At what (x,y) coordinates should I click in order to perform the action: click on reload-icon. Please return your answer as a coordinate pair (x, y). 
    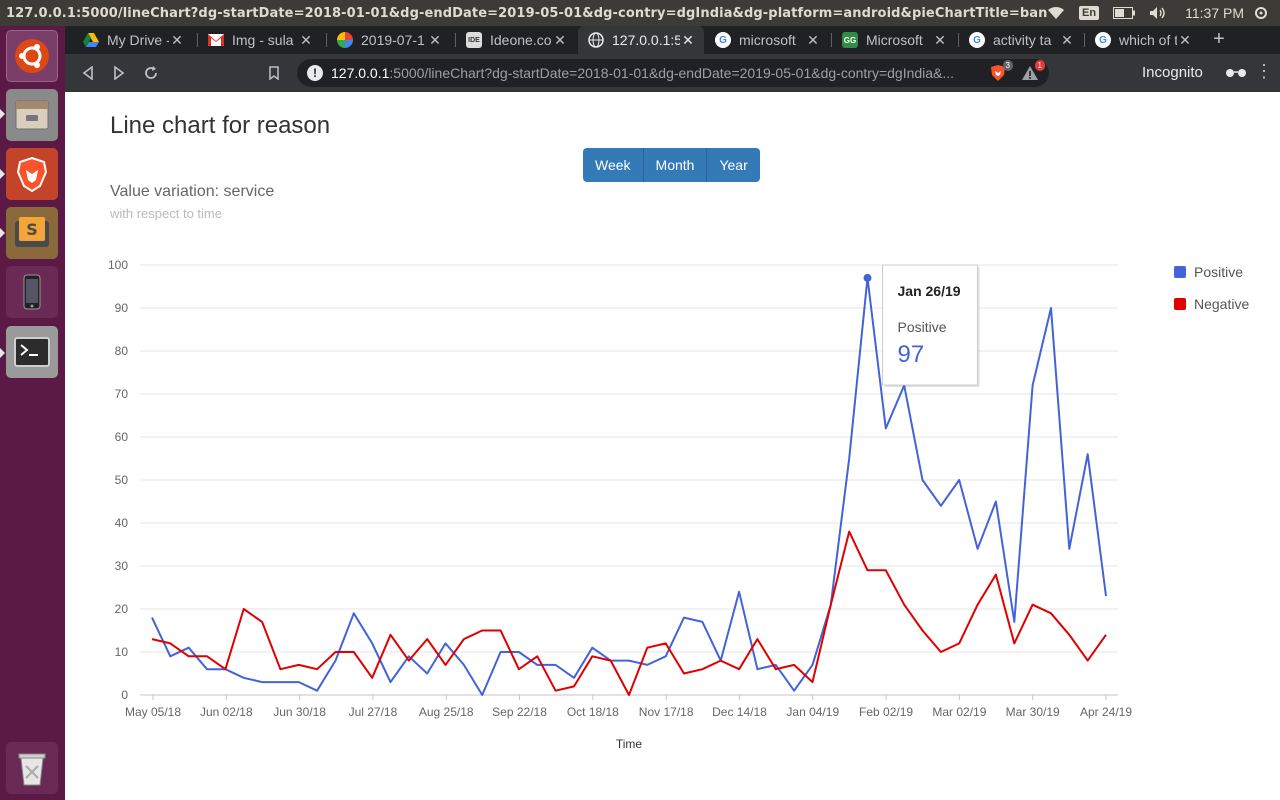
    Looking at the image, I should click on (151, 72).